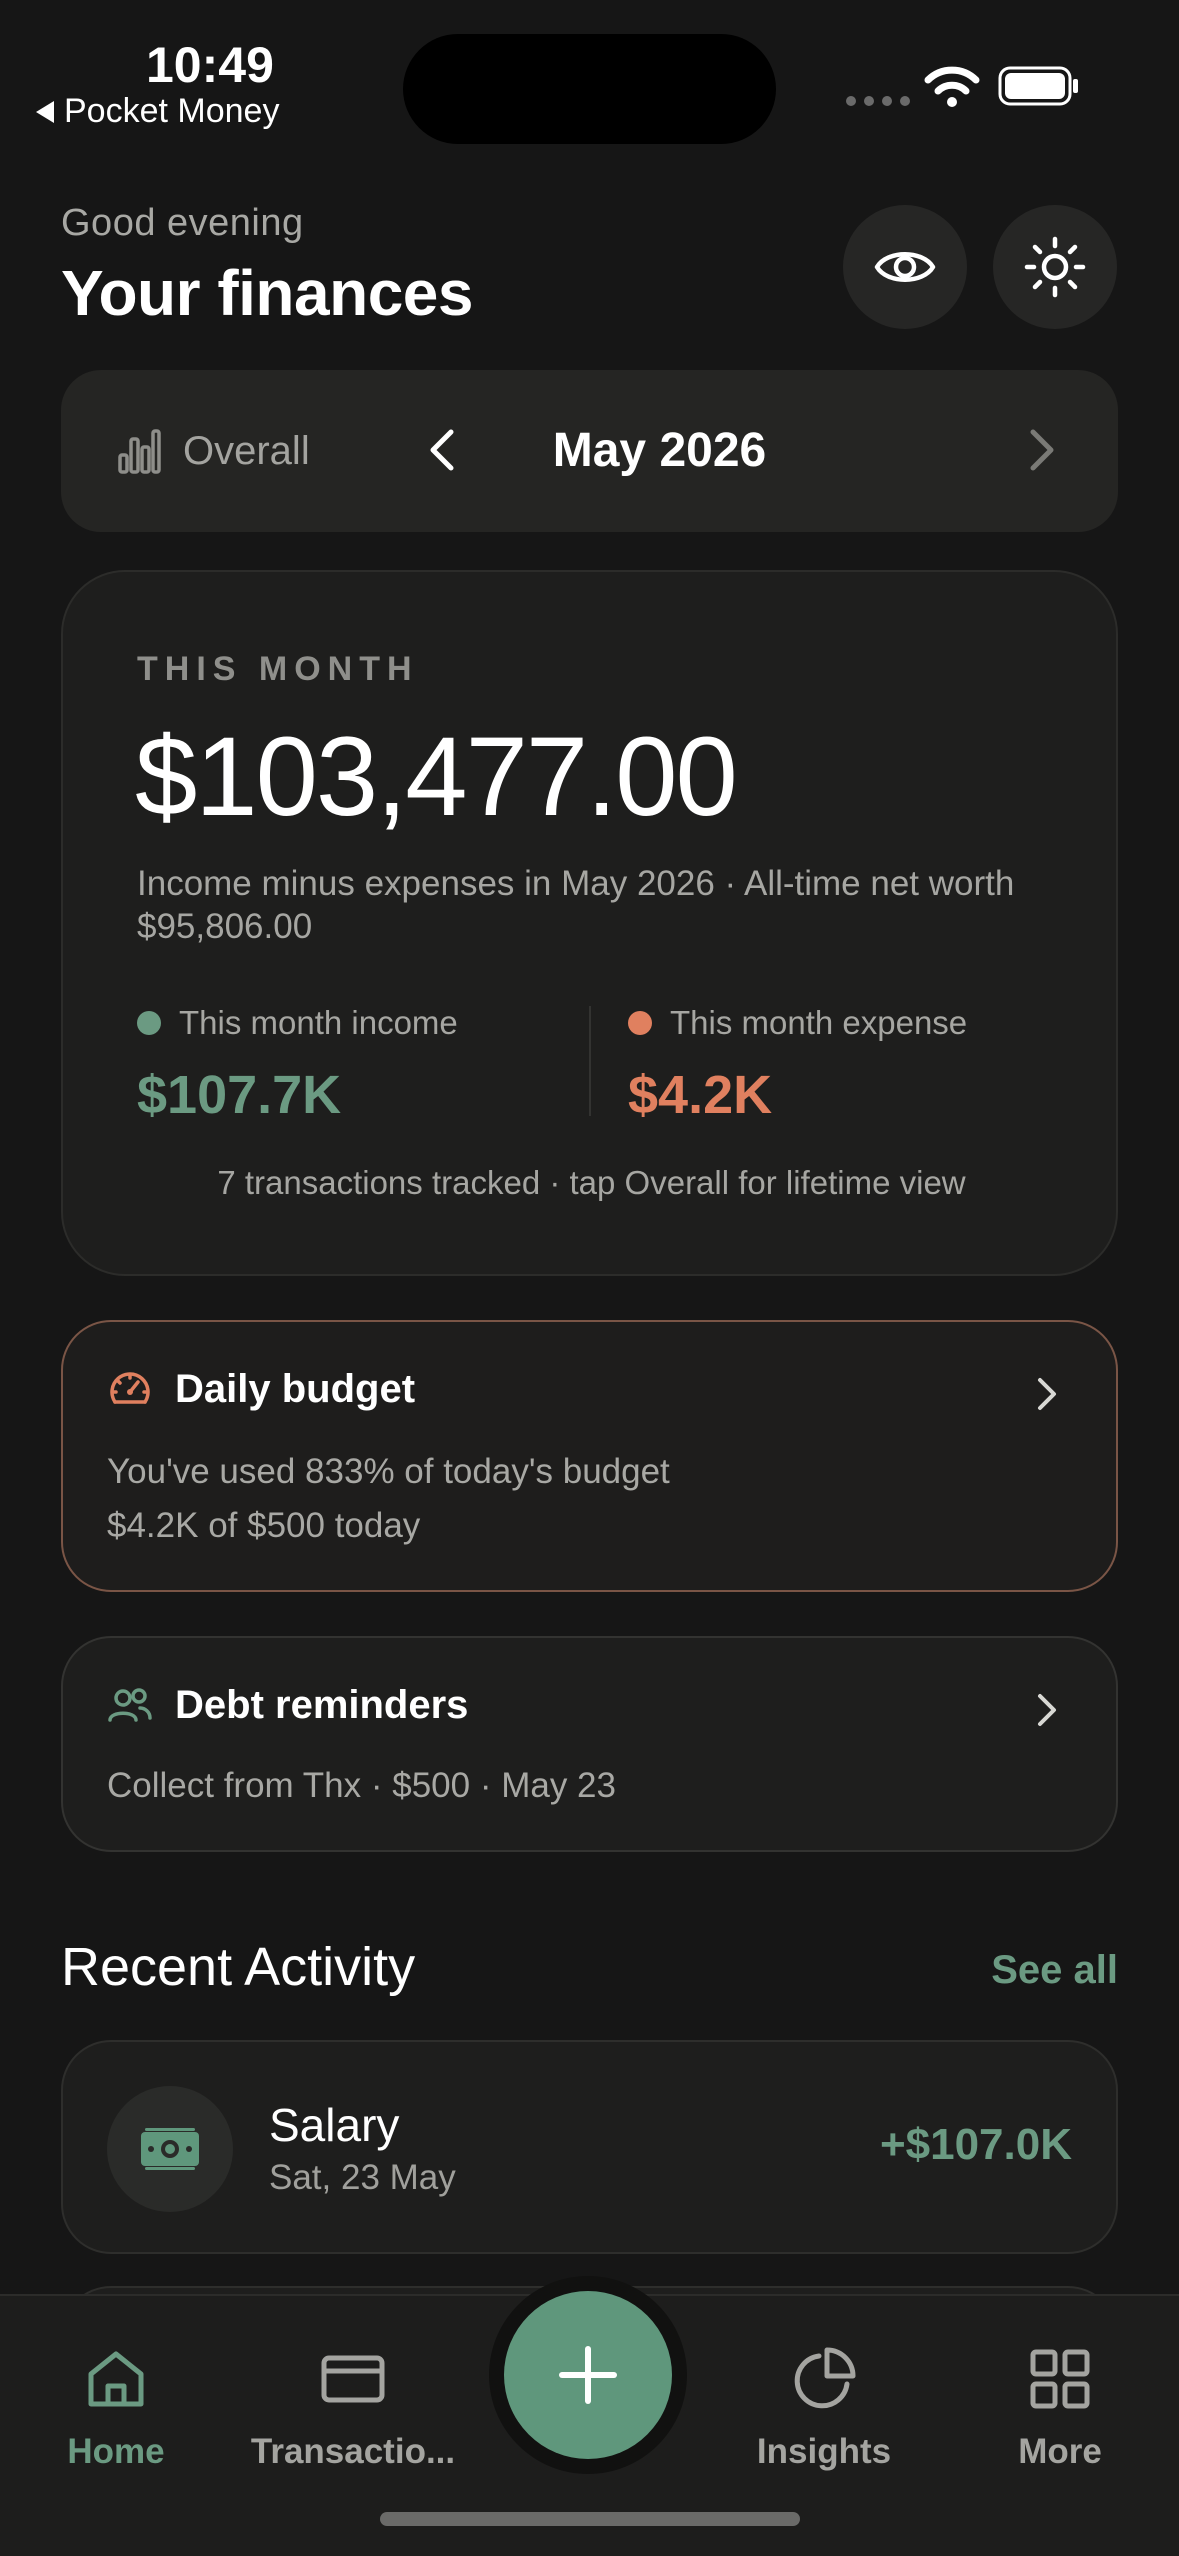  What do you see at coordinates (975, 2144) in the screenshot?
I see `transaction-amount: +$107.0K` at bounding box center [975, 2144].